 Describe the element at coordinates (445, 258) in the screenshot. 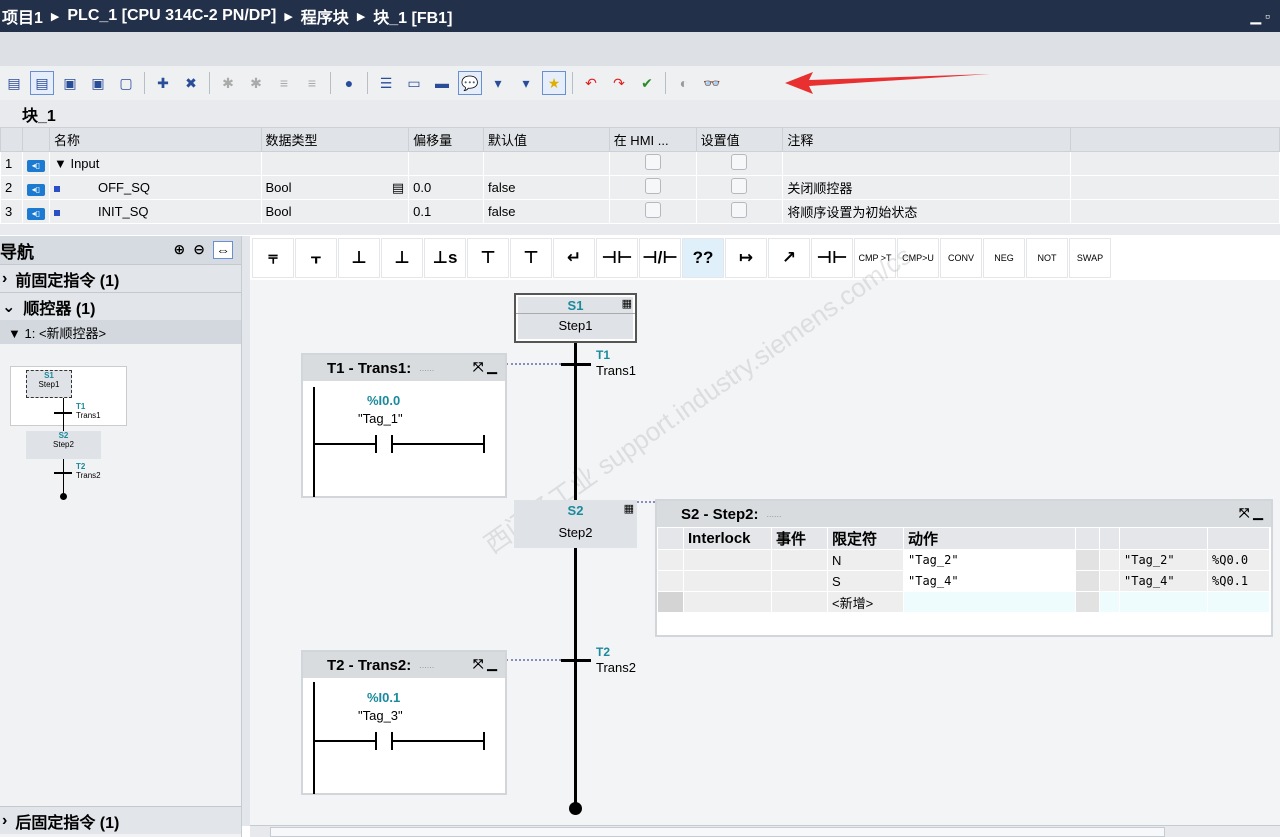

I see `palette-jump: ⊥s` at that location.